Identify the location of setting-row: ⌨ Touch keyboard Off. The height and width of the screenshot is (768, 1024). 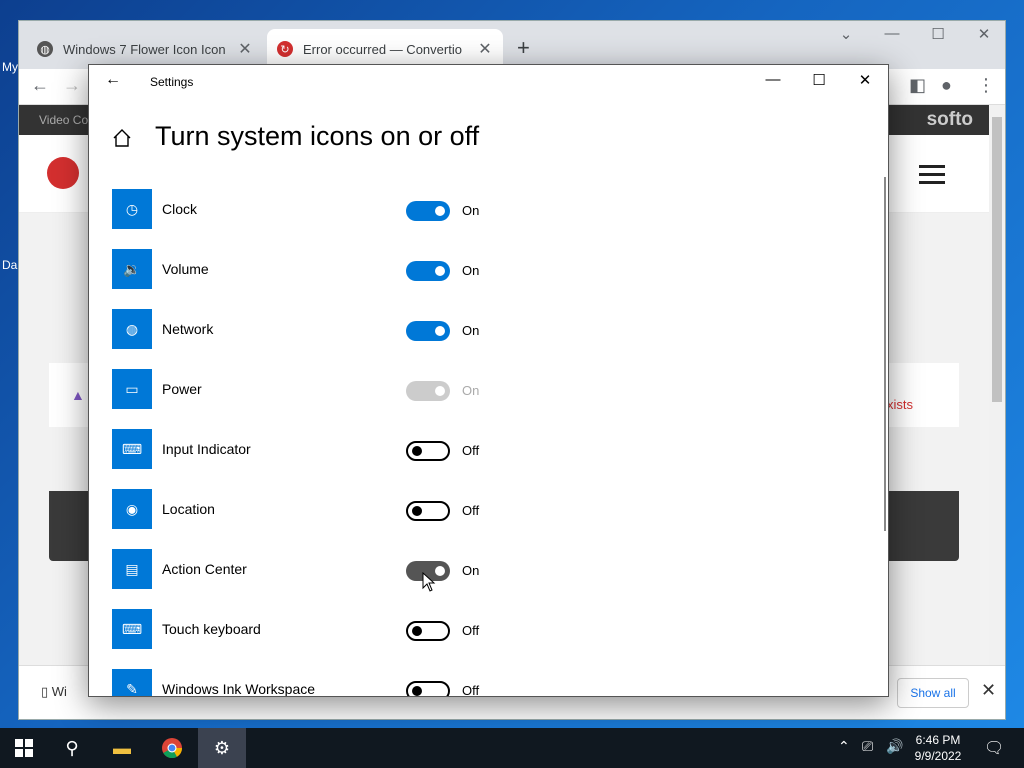
(462, 629).